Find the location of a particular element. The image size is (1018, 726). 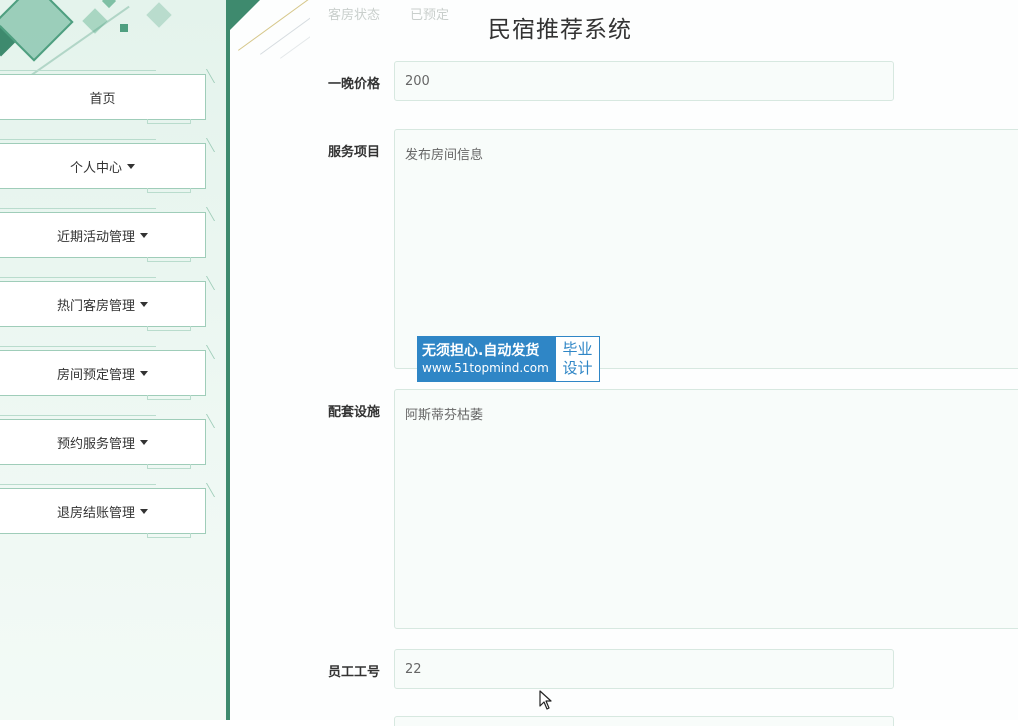

service-label: 服务项目 is located at coordinates (354, 152).